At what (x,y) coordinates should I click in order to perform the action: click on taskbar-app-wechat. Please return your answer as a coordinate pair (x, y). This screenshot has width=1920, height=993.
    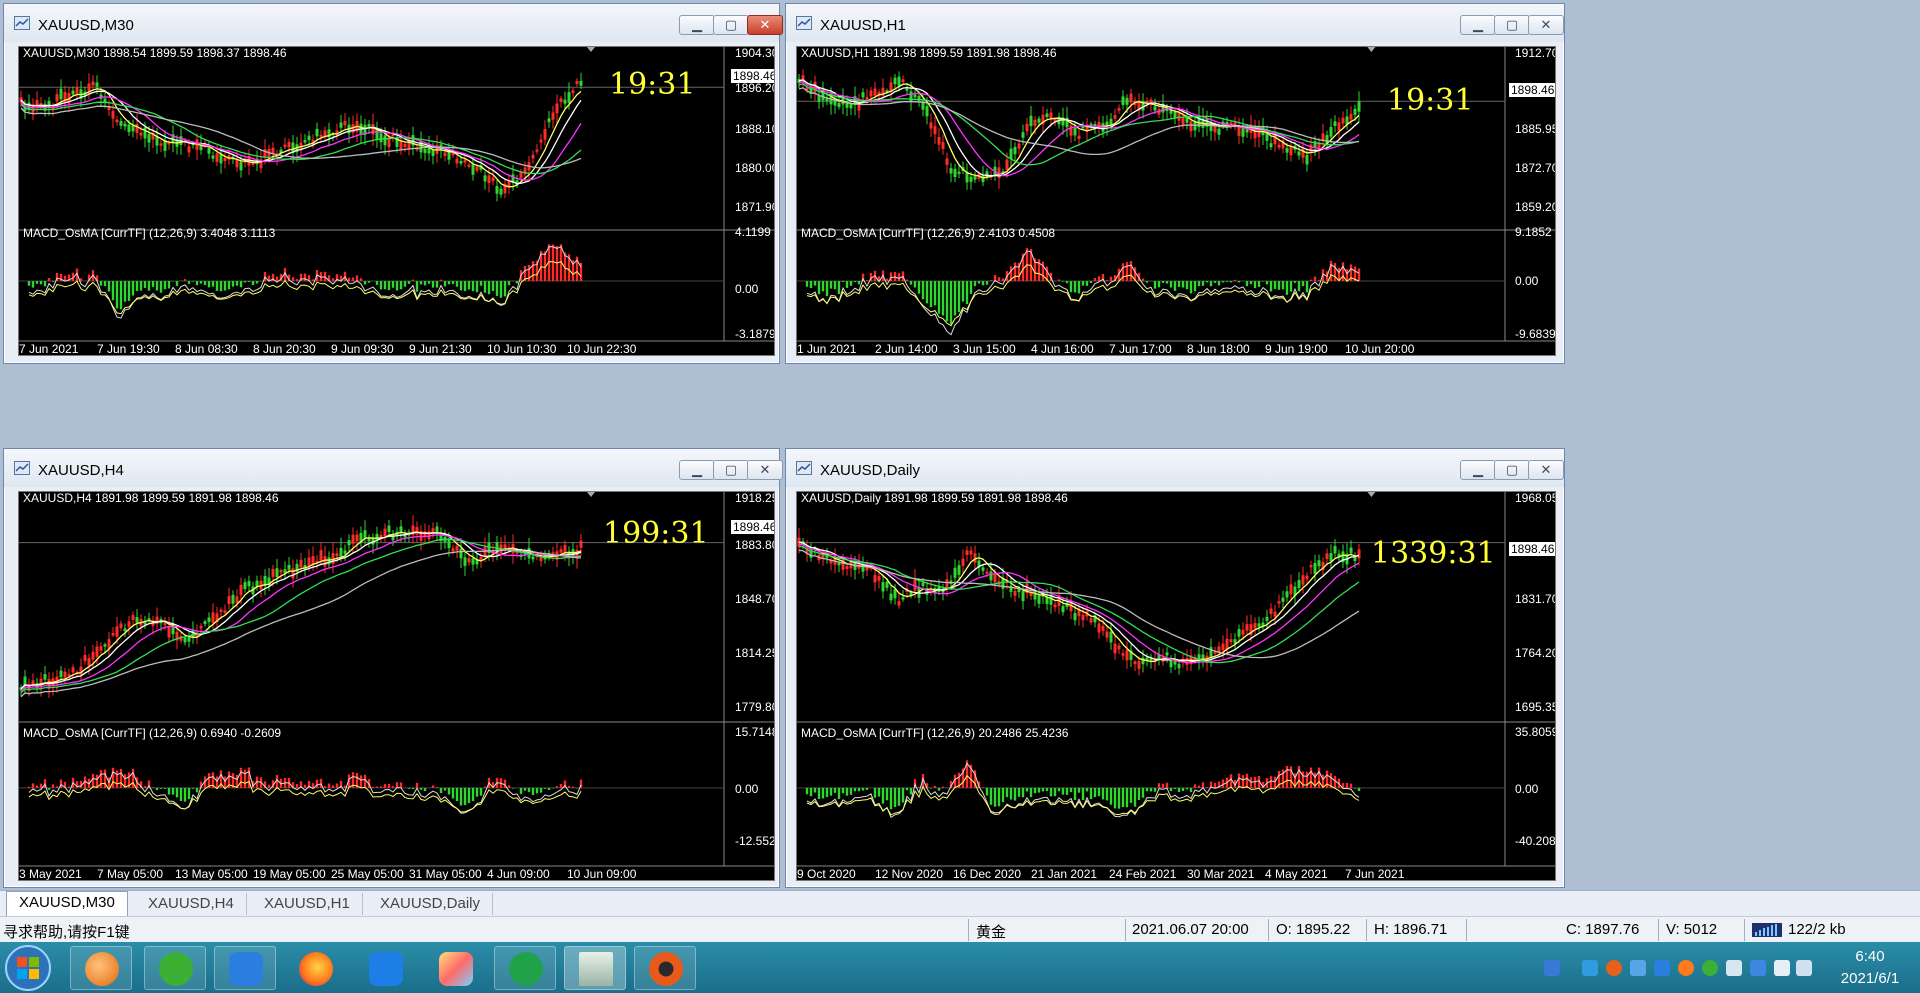
    Looking at the image, I should click on (175, 968).